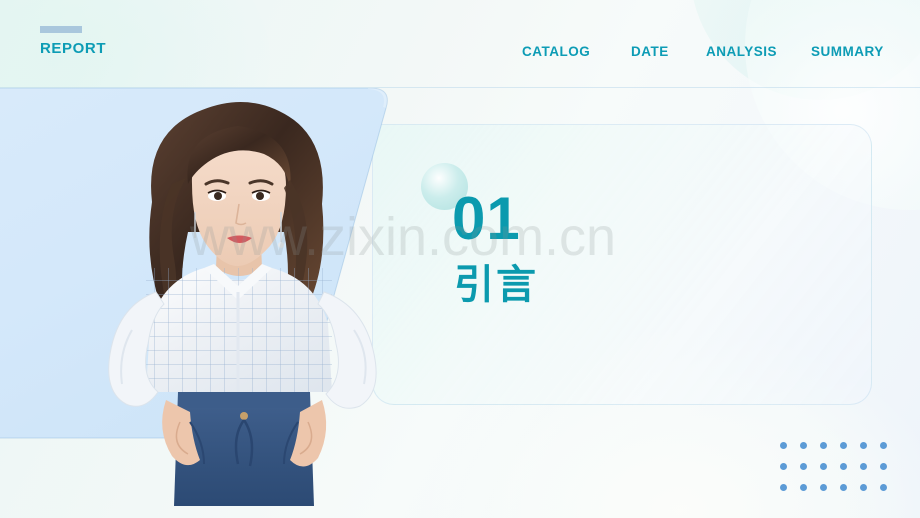 The height and width of the screenshot is (518, 920). What do you see at coordinates (567, 52) in the screenshot?
I see `nav-item-catalog: CATALOG` at bounding box center [567, 52].